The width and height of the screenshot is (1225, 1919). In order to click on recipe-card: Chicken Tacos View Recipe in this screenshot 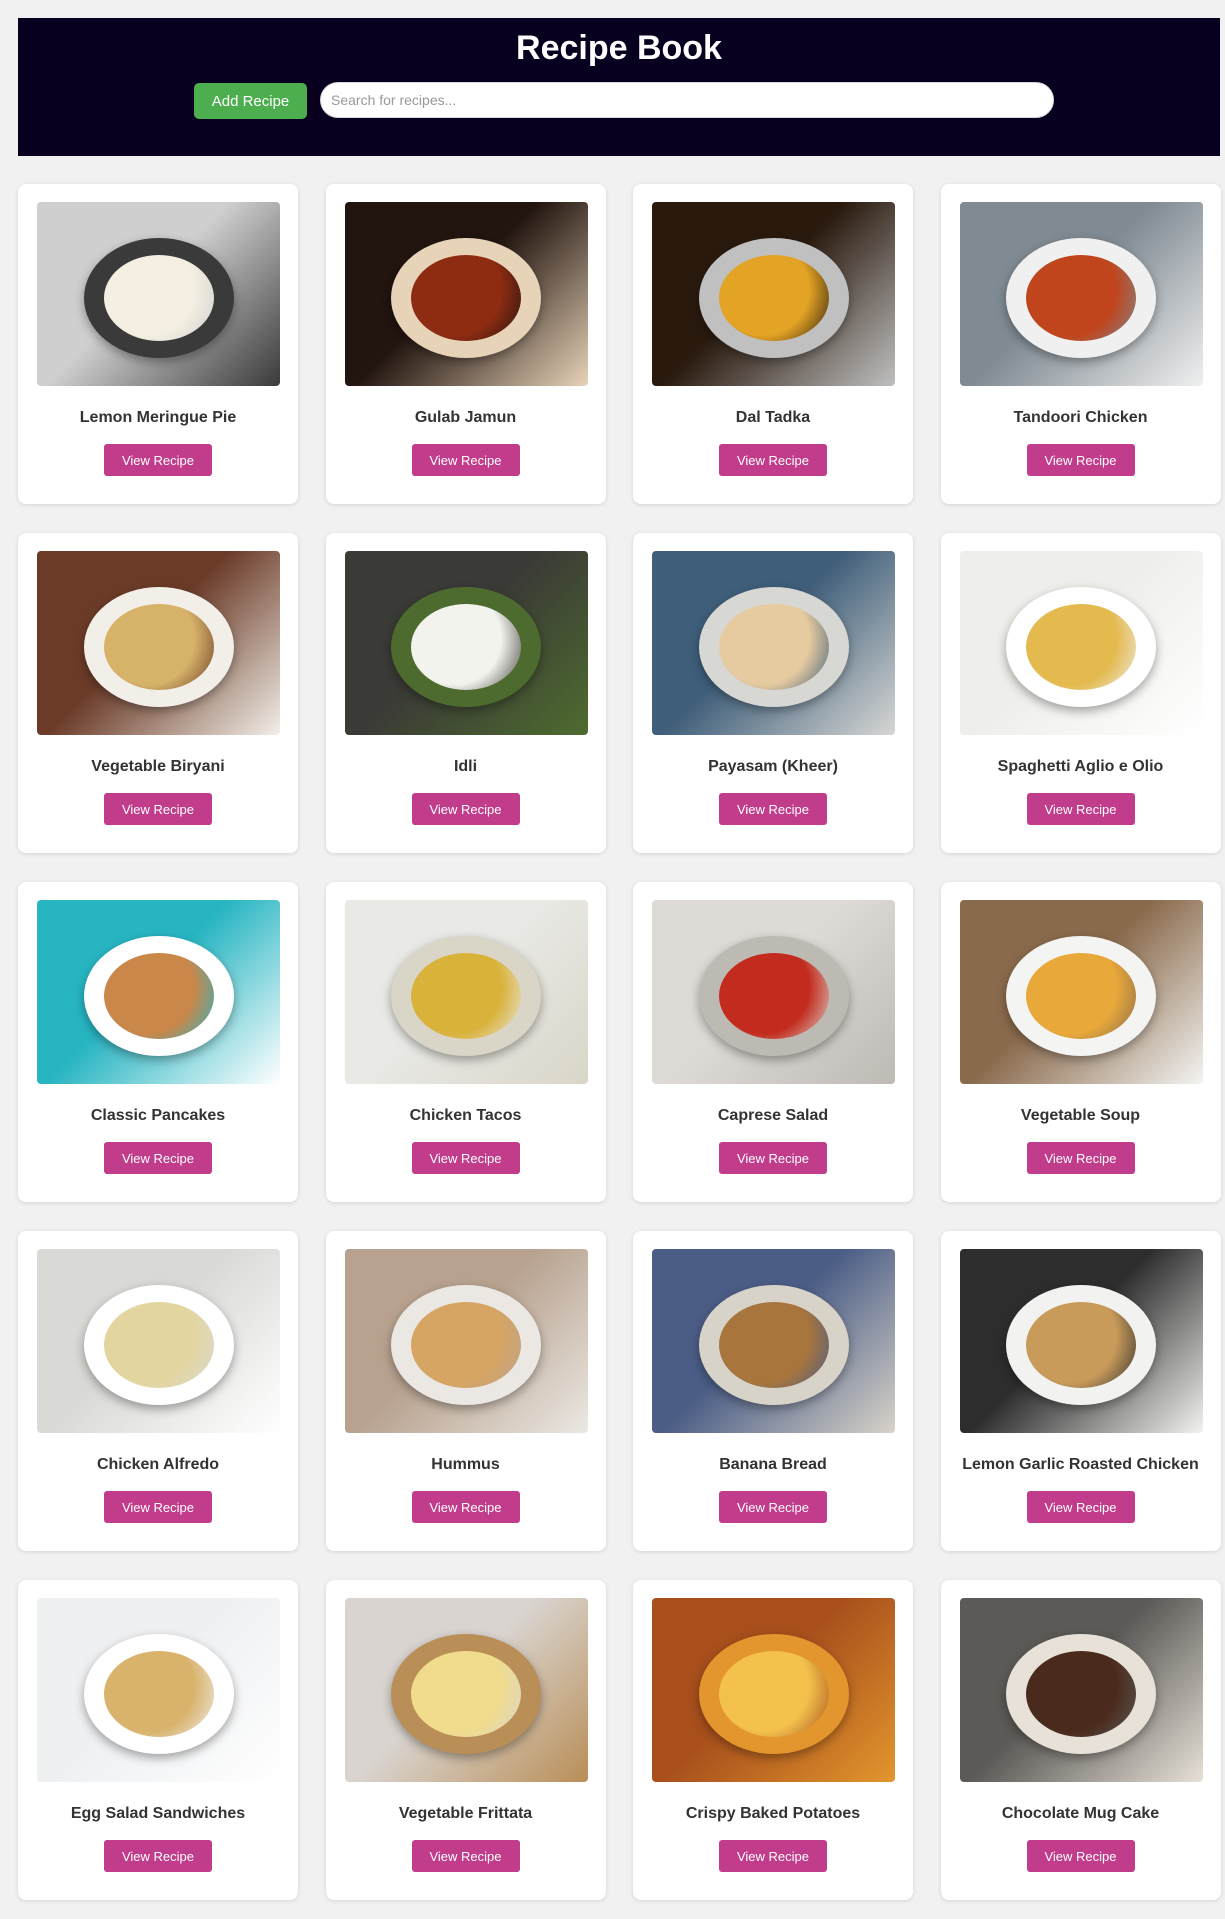, I will do `click(465, 1042)`.